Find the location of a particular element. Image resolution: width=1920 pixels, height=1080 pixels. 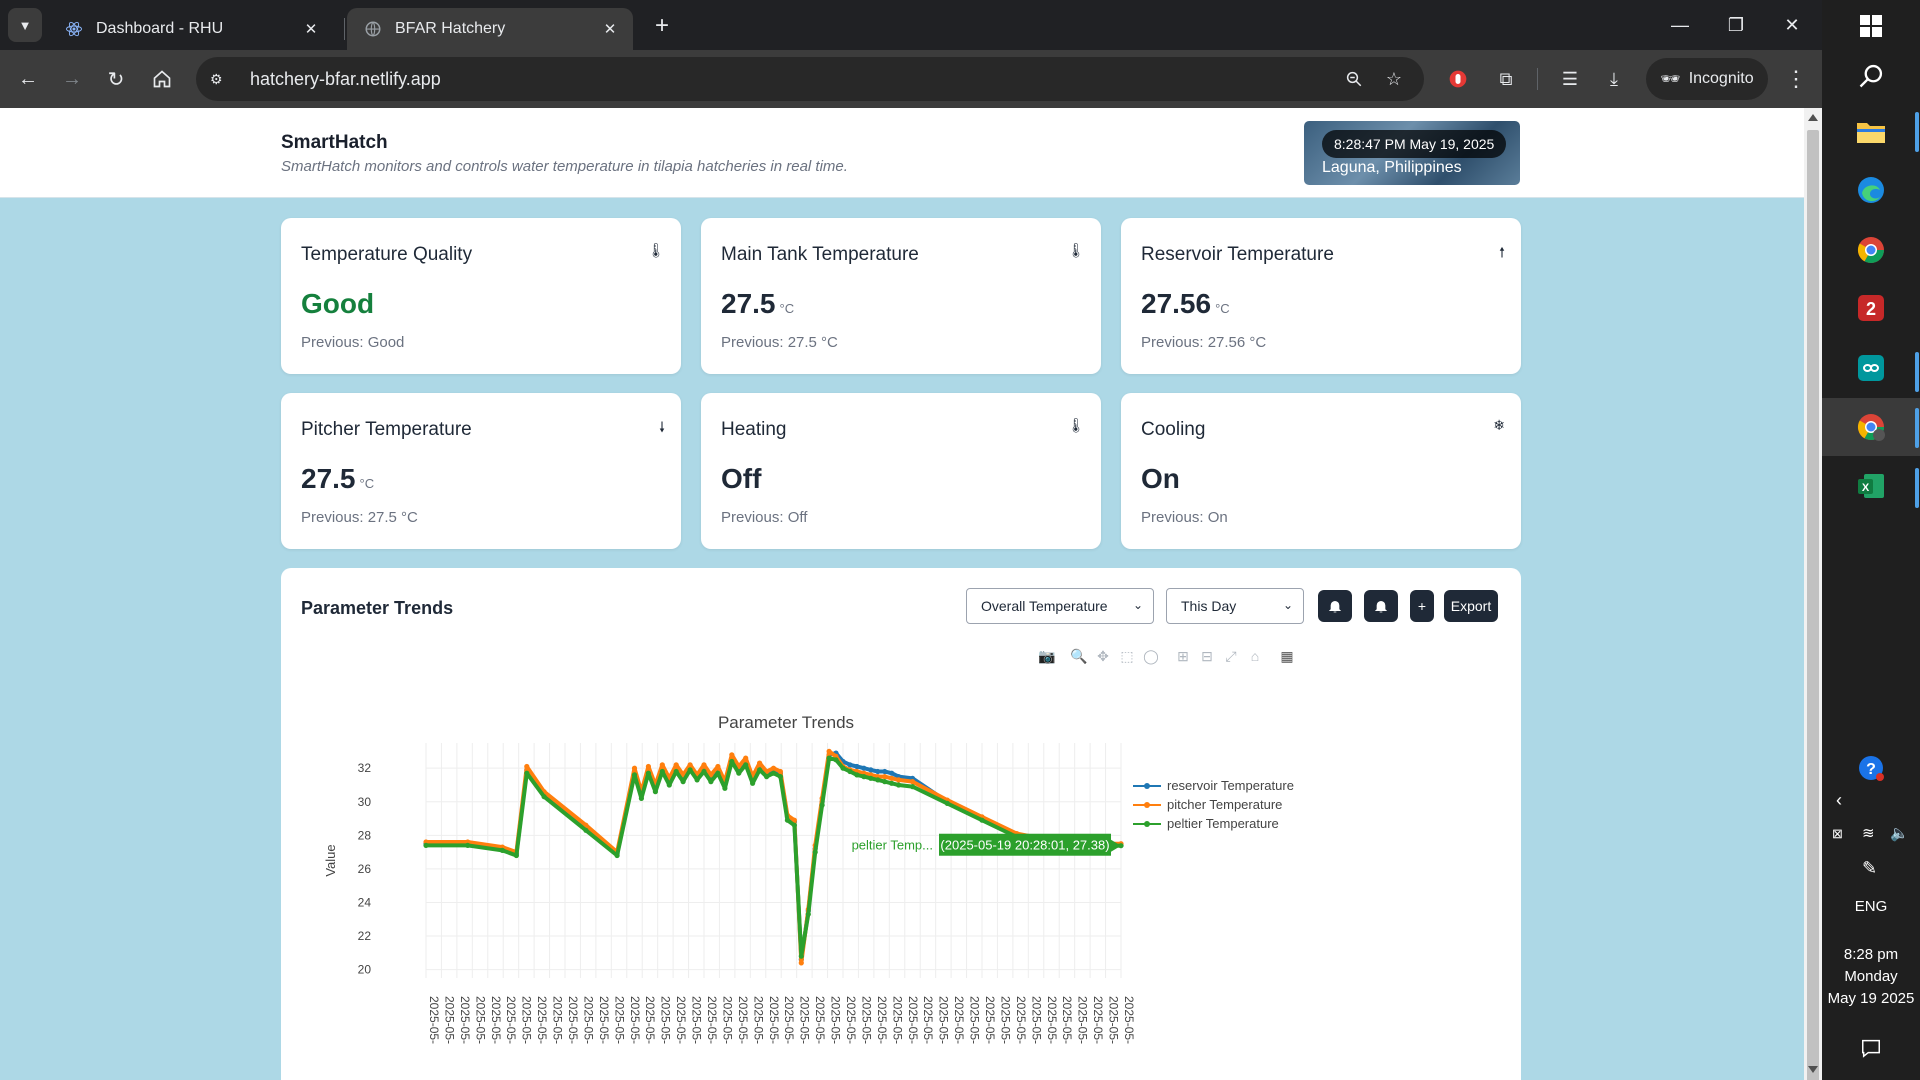

incognito-profile-button: 🕶 Incognito is located at coordinates (1707, 79).